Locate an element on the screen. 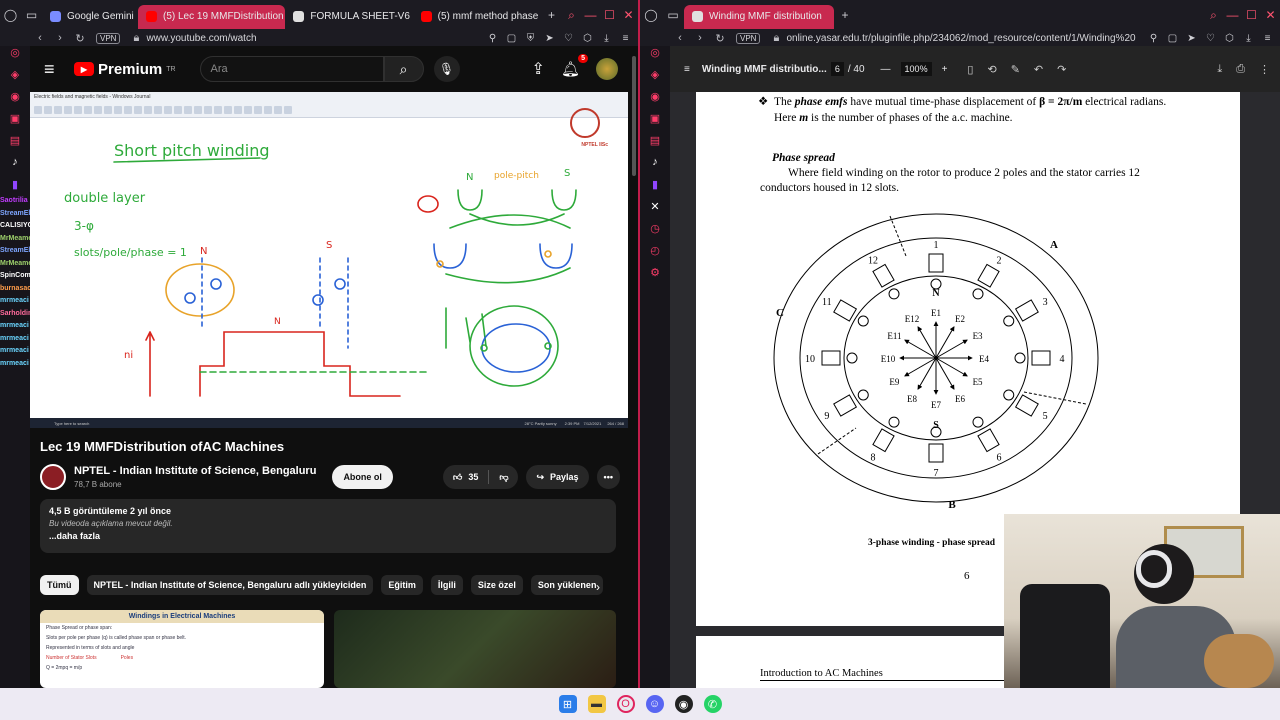  zoom-in-button: + is located at coordinates (945, 69).